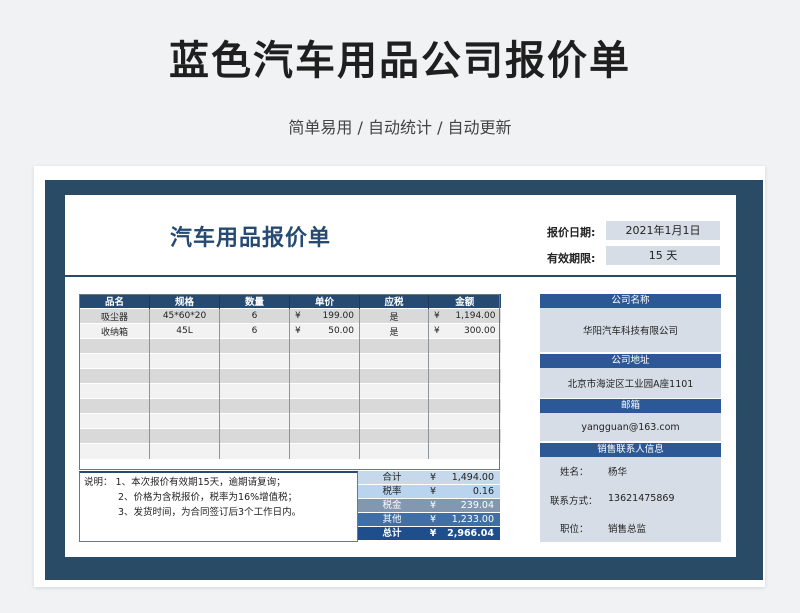  Describe the element at coordinates (338, 316) in the screenshot. I see `cell-price-value: 199.00` at that location.